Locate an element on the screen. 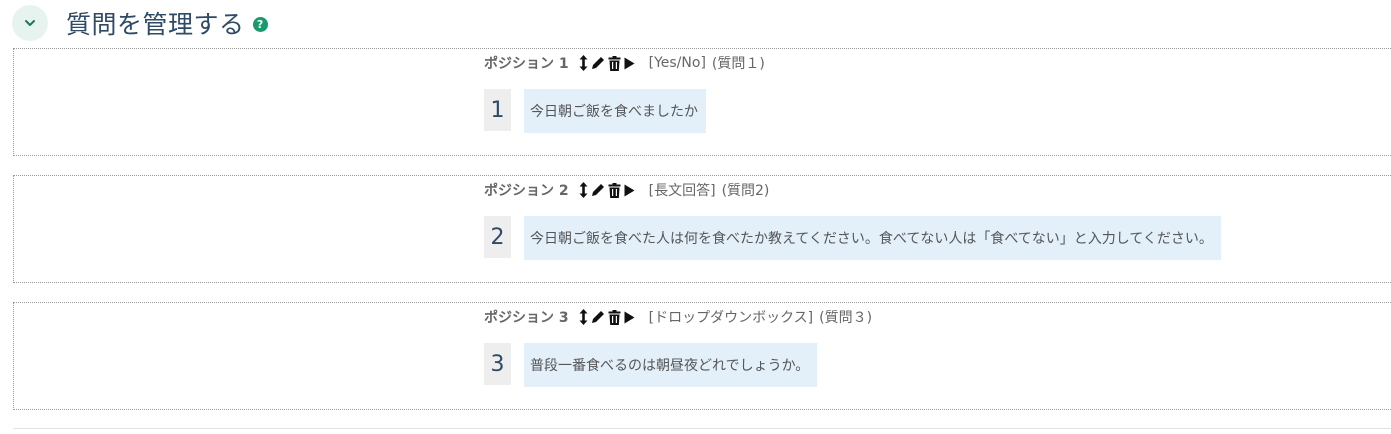  question-text: 普段一番食べるのは朝昼夜どれでしょうか。 is located at coordinates (671, 365).